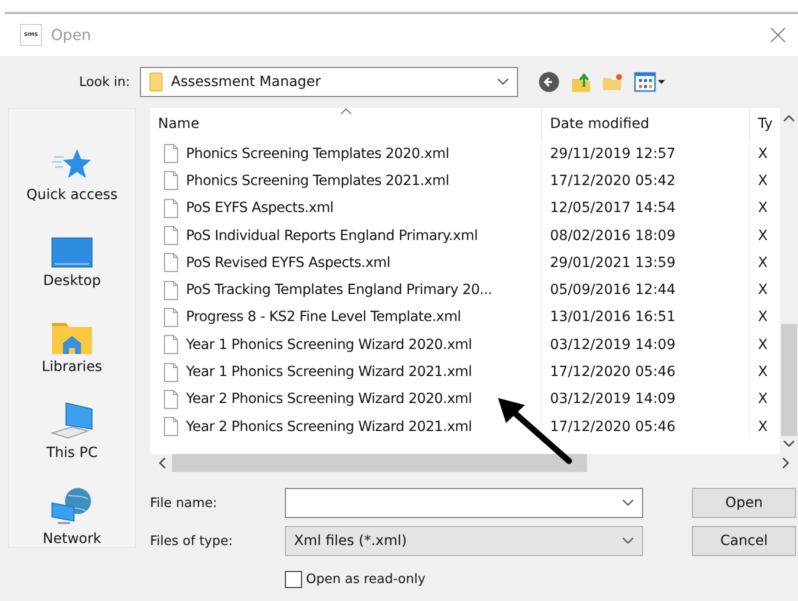  What do you see at coordinates (613, 82) in the screenshot?
I see `new-folder-icon` at bounding box center [613, 82].